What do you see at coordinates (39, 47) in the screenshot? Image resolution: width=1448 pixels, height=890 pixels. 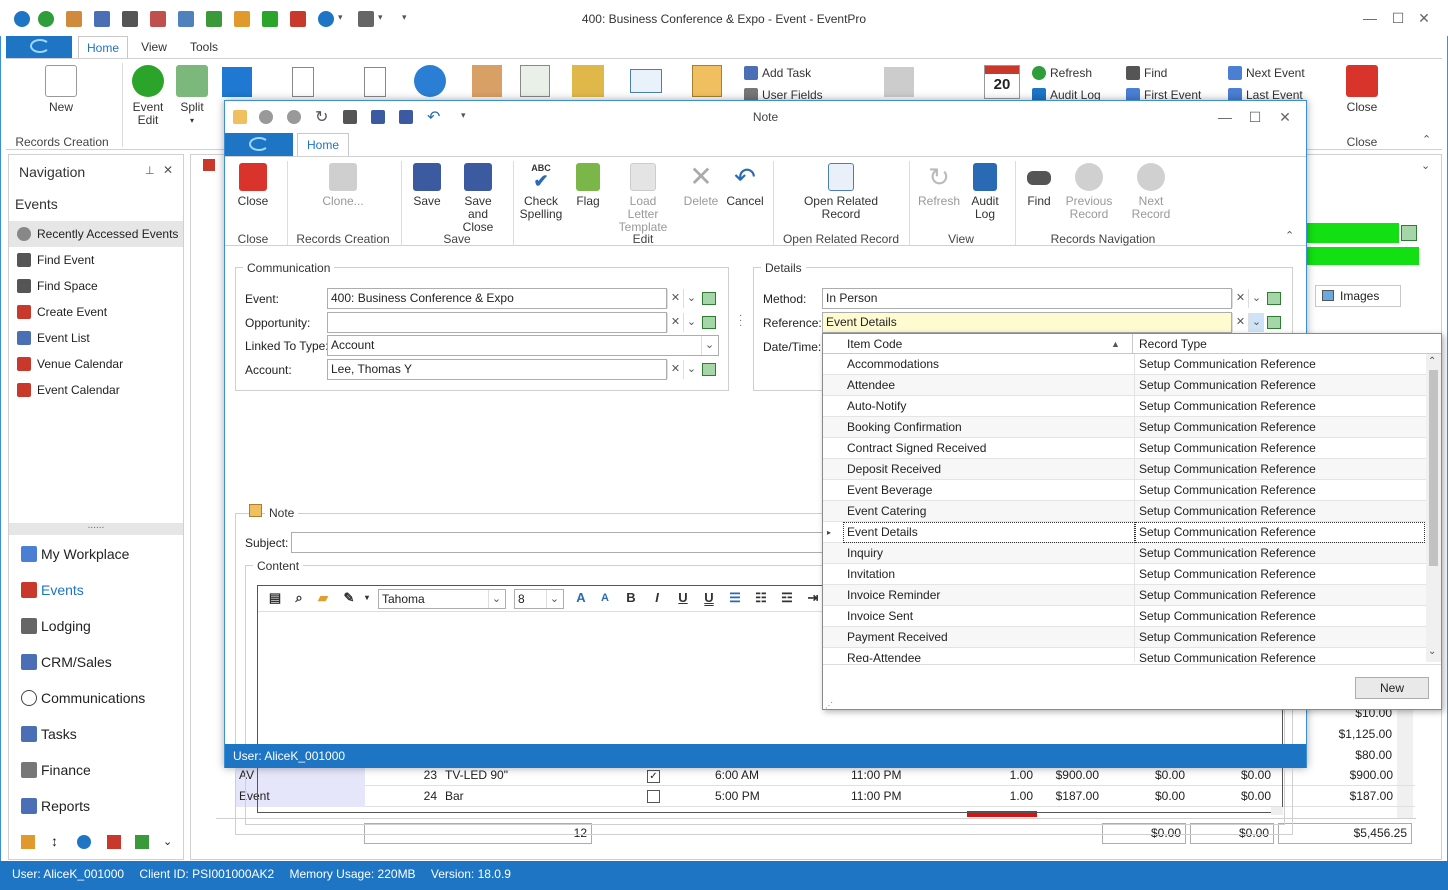 I see `application-menu-button` at bounding box center [39, 47].